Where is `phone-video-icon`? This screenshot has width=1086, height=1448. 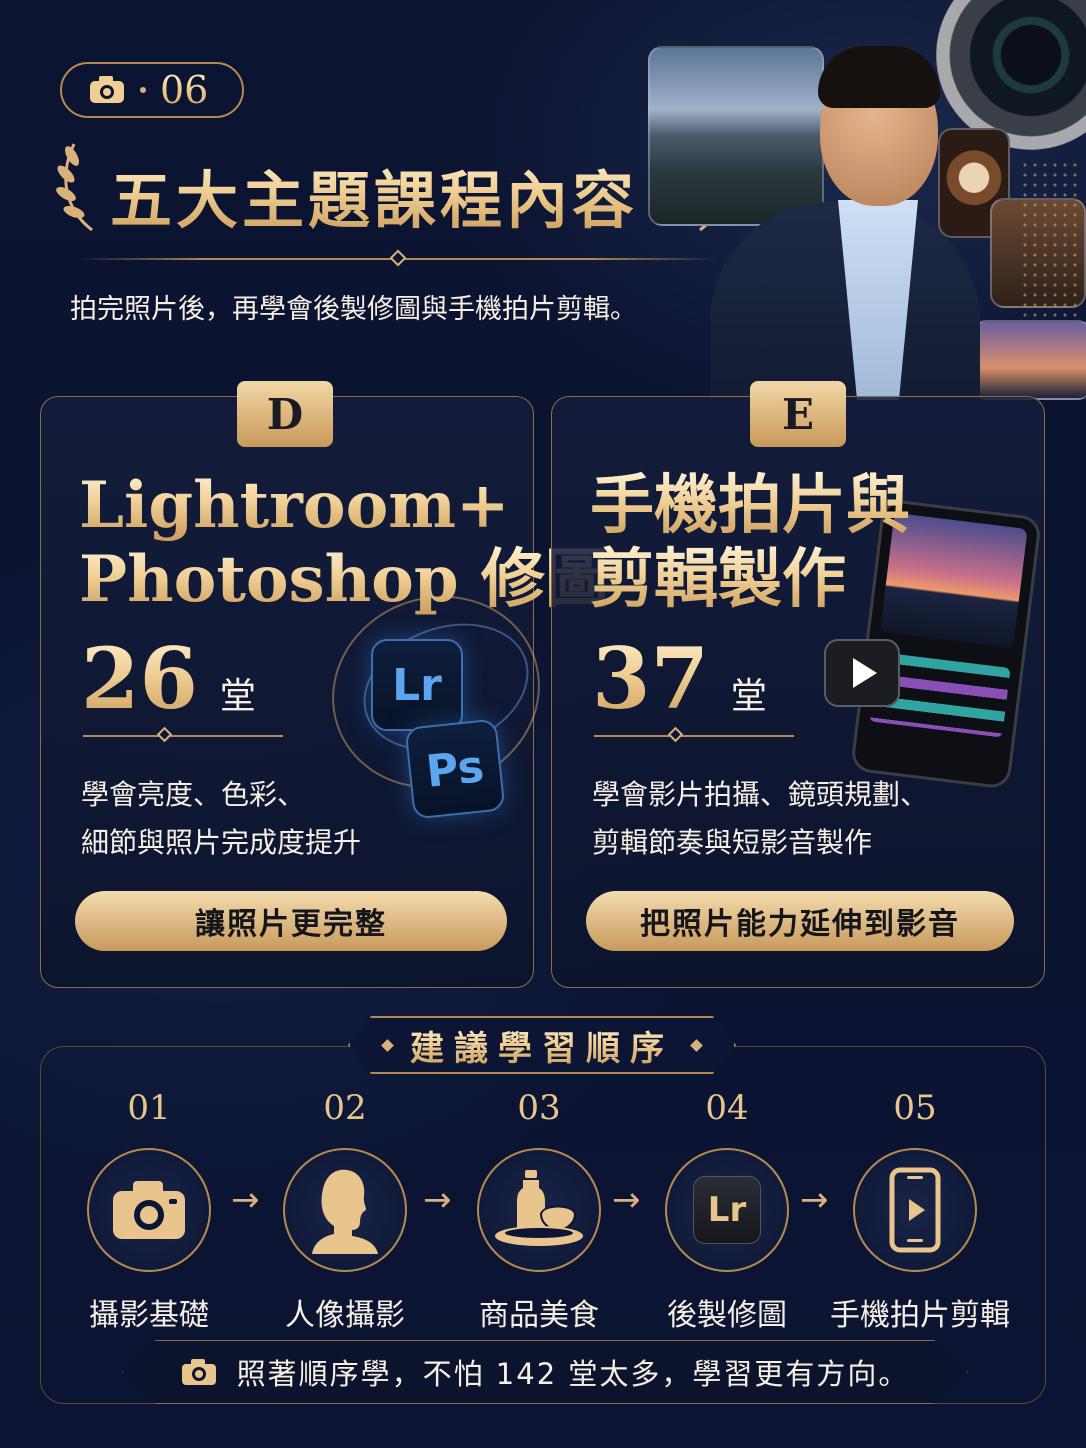 phone-video-icon is located at coordinates (915, 1210).